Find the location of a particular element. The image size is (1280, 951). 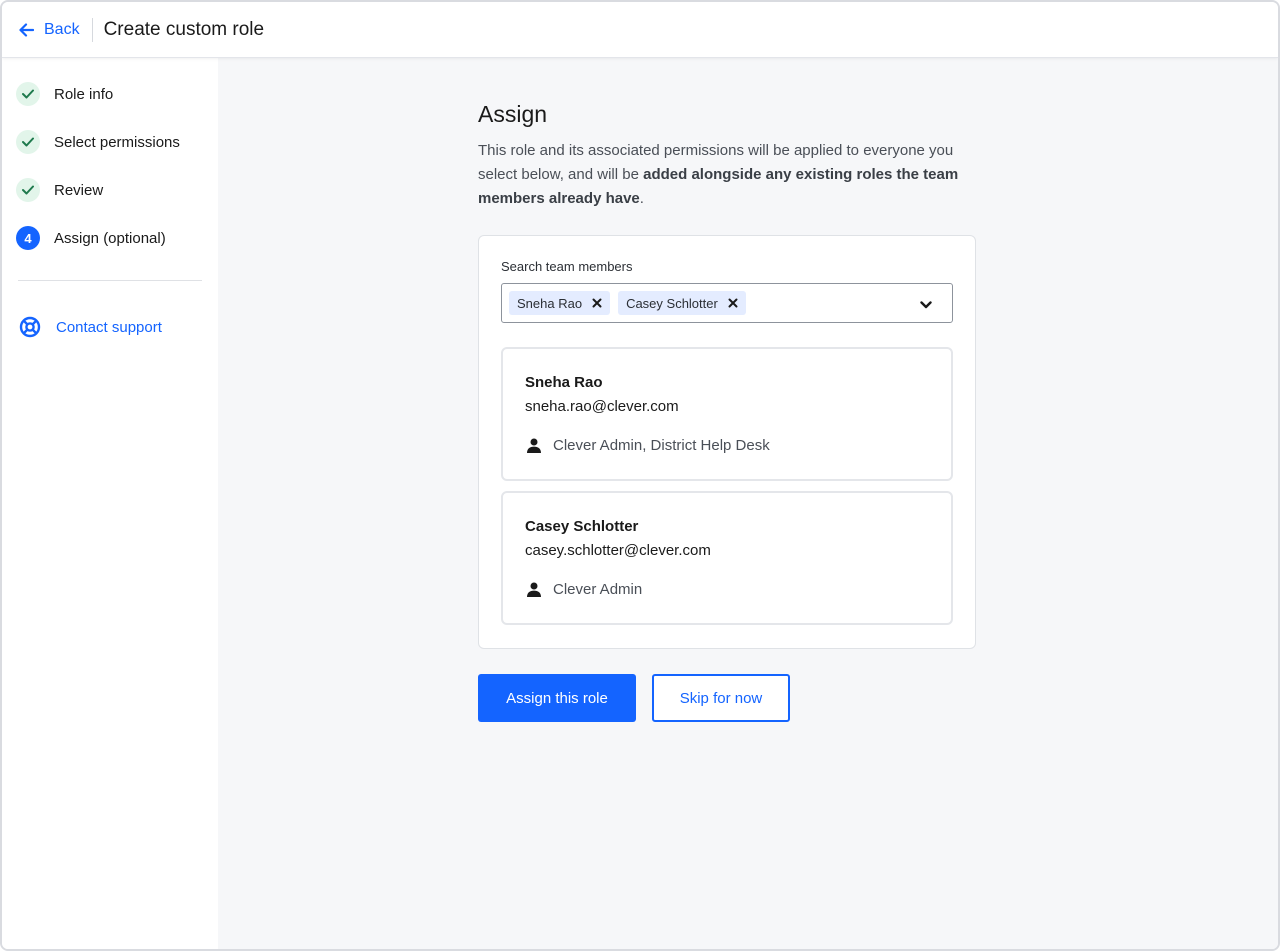

description-end: . is located at coordinates (641, 198).